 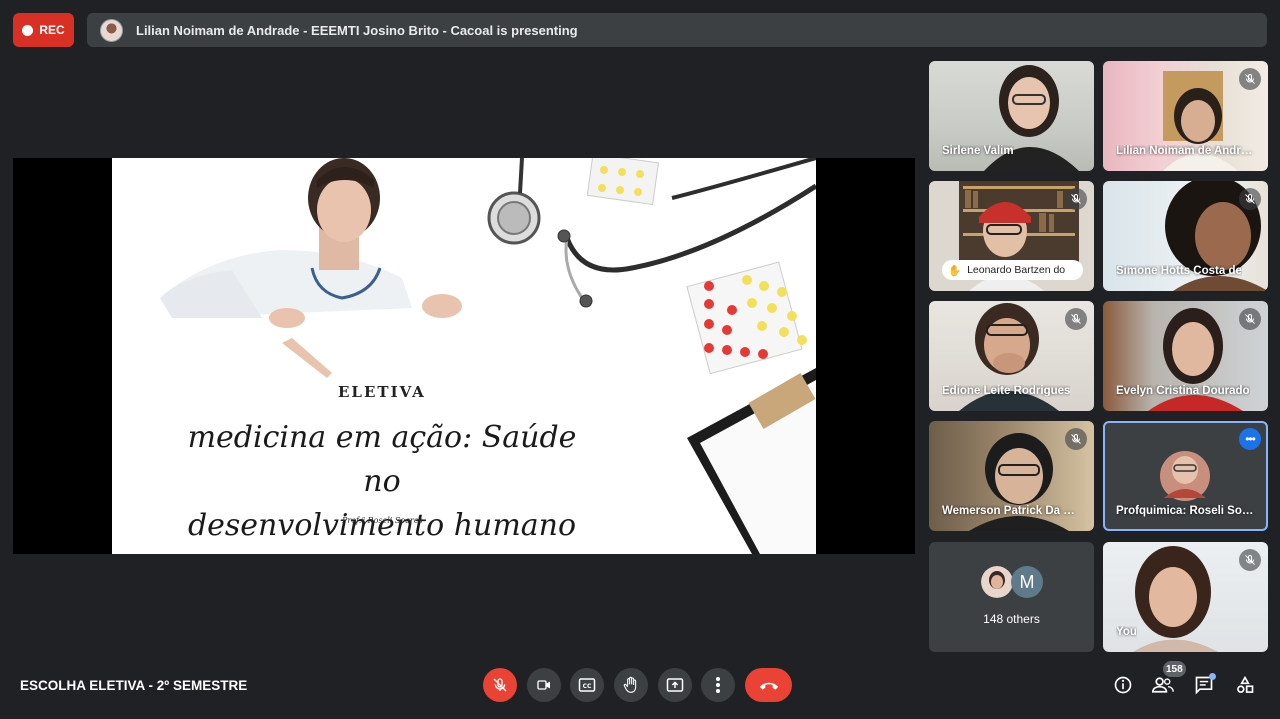 I want to click on participant-tile: ✋ Leonardo Bartzen do, so click(x=1011, y=236).